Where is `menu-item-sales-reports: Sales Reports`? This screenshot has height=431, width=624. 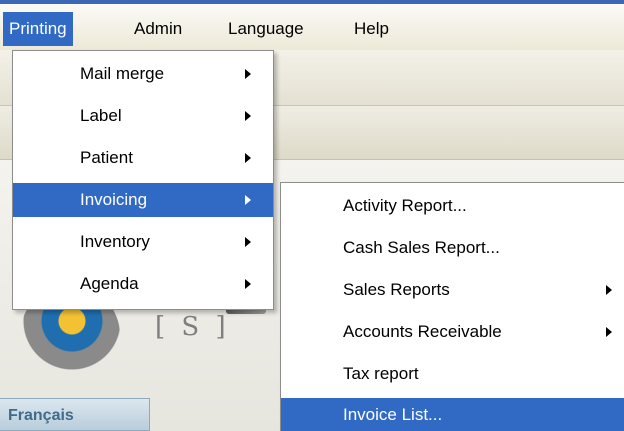 menu-item-sales-reports: Sales Reports is located at coordinates (452, 290).